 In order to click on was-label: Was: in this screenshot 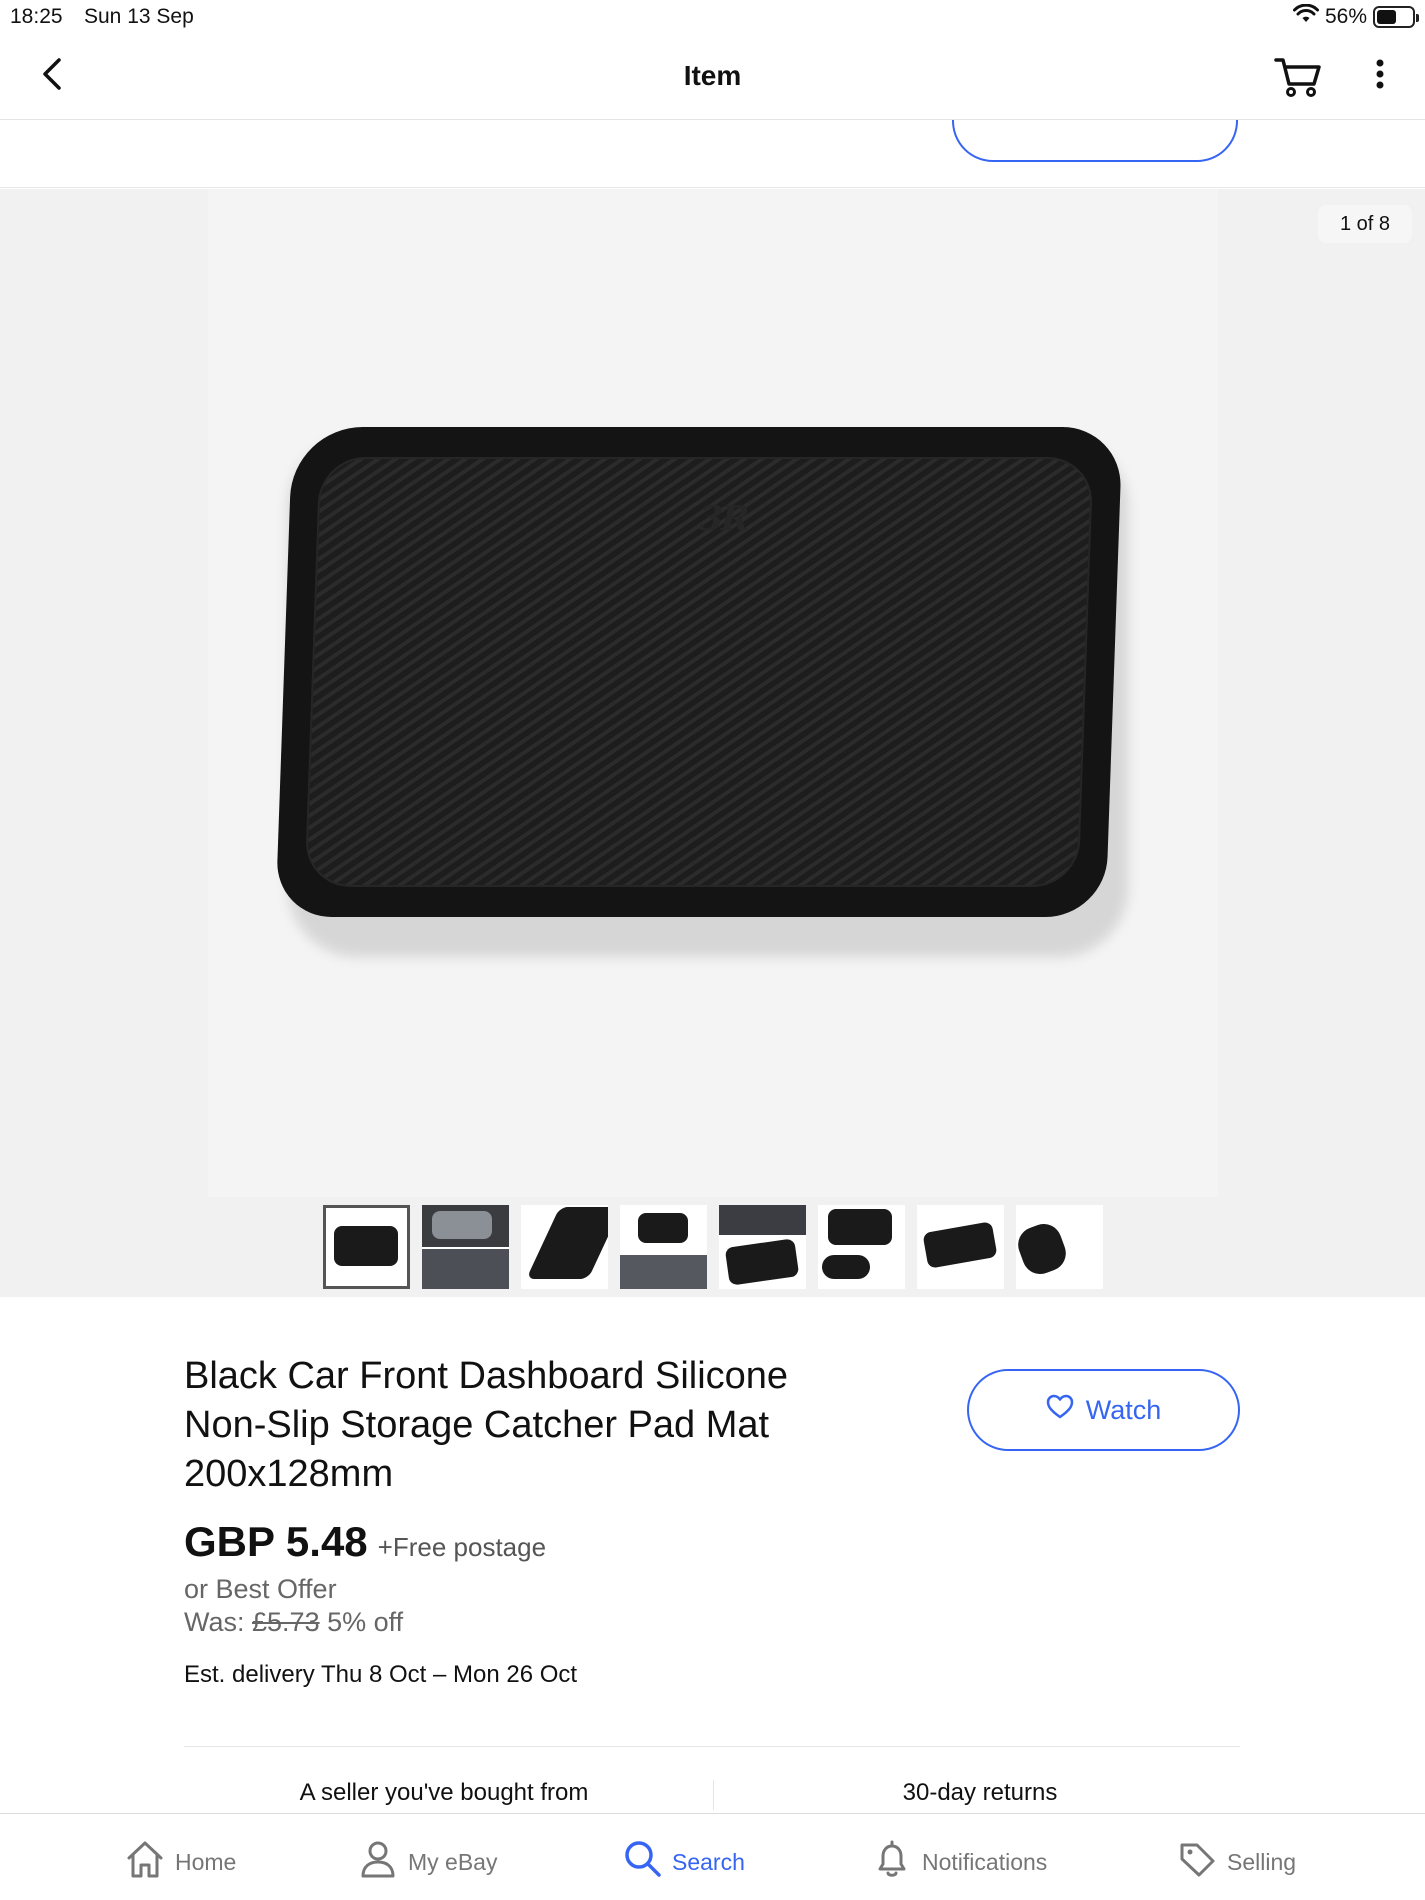, I will do `click(214, 1622)`.